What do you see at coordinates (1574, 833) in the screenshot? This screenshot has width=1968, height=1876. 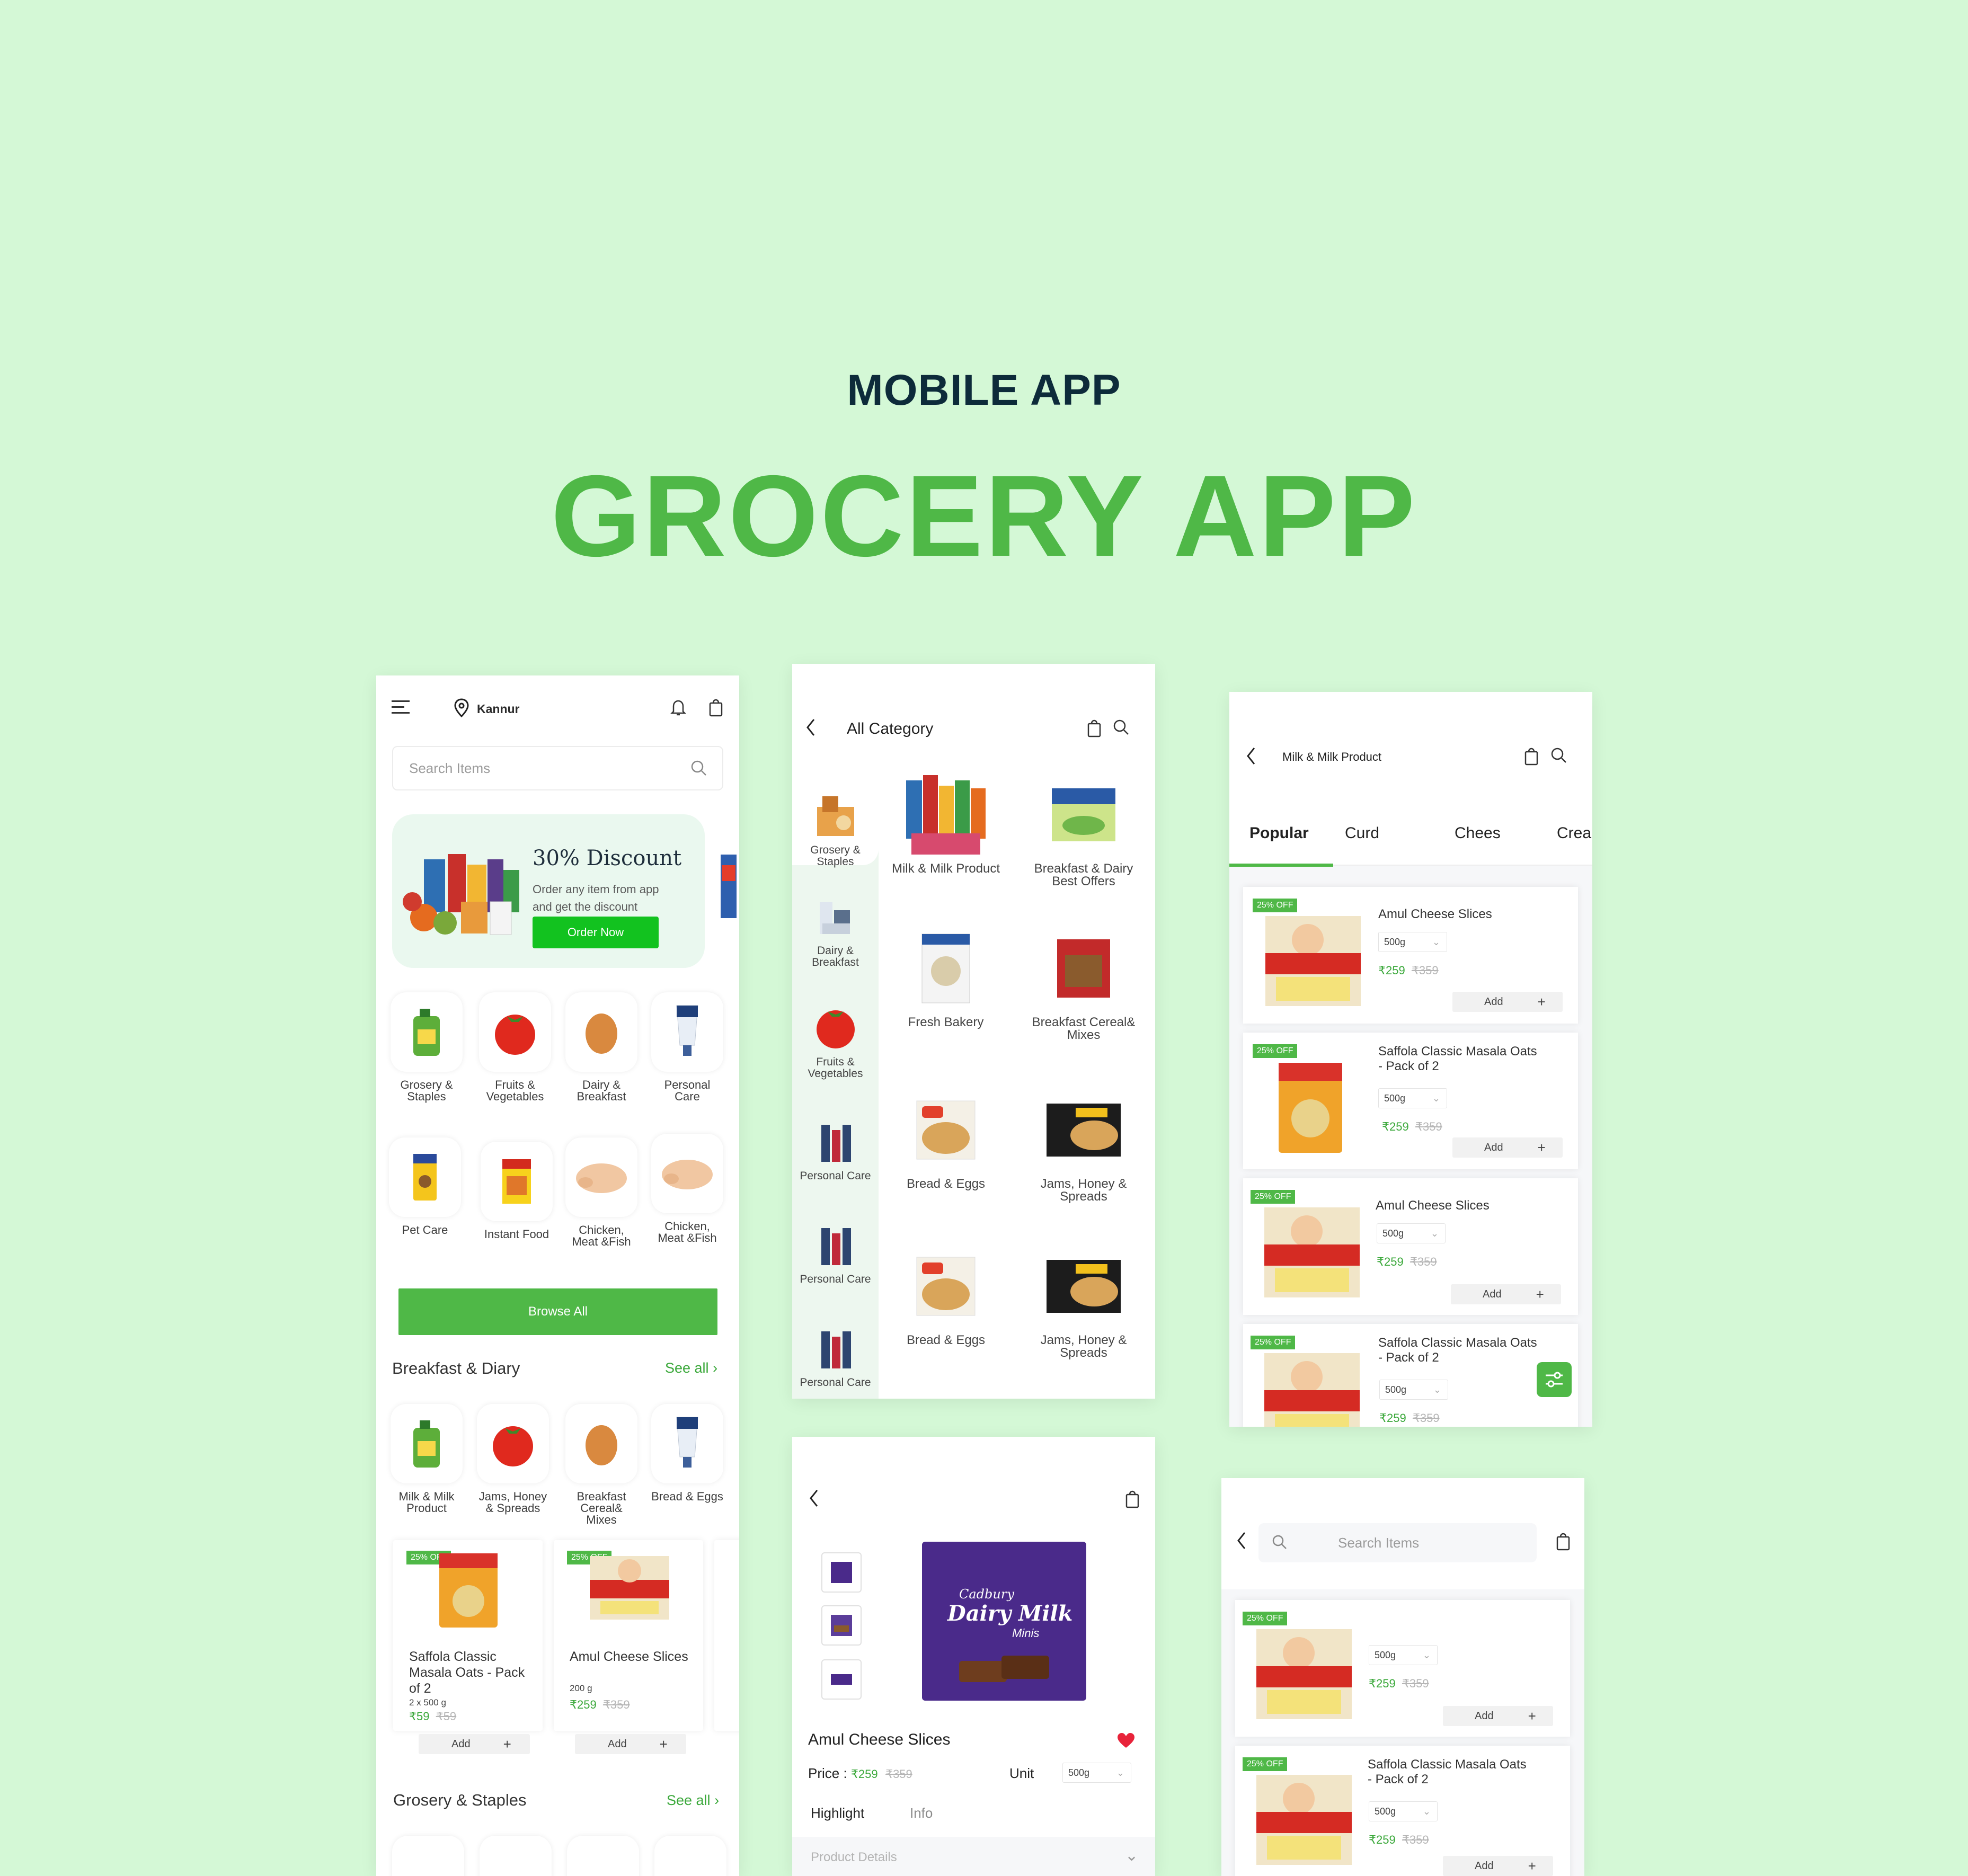 I see `tab-crea: Crea` at bounding box center [1574, 833].